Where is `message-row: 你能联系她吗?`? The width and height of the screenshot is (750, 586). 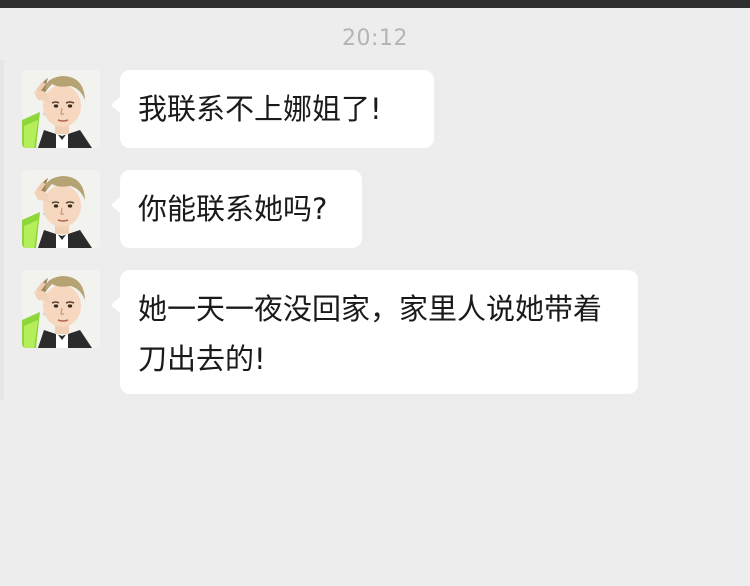 message-row: 你能联系她吗? is located at coordinates (192, 209).